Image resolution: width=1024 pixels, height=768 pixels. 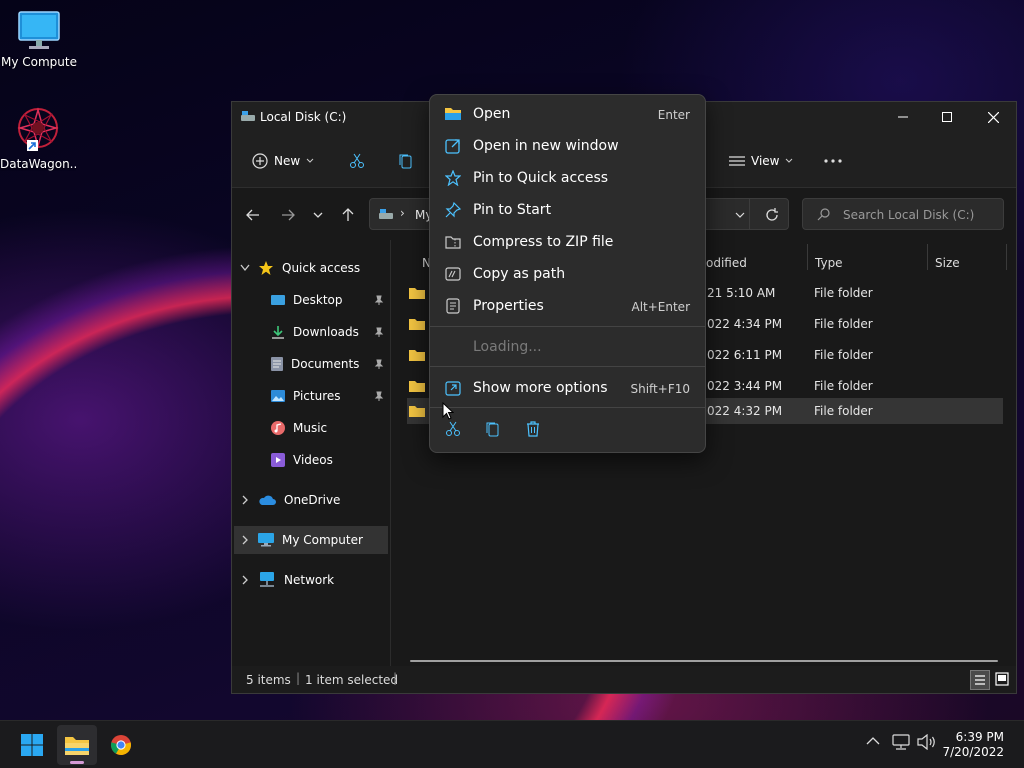 What do you see at coordinates (726, 263) in the screenshot?
I see `column-header-date-modified: odified` at bounding box center [726, 263].